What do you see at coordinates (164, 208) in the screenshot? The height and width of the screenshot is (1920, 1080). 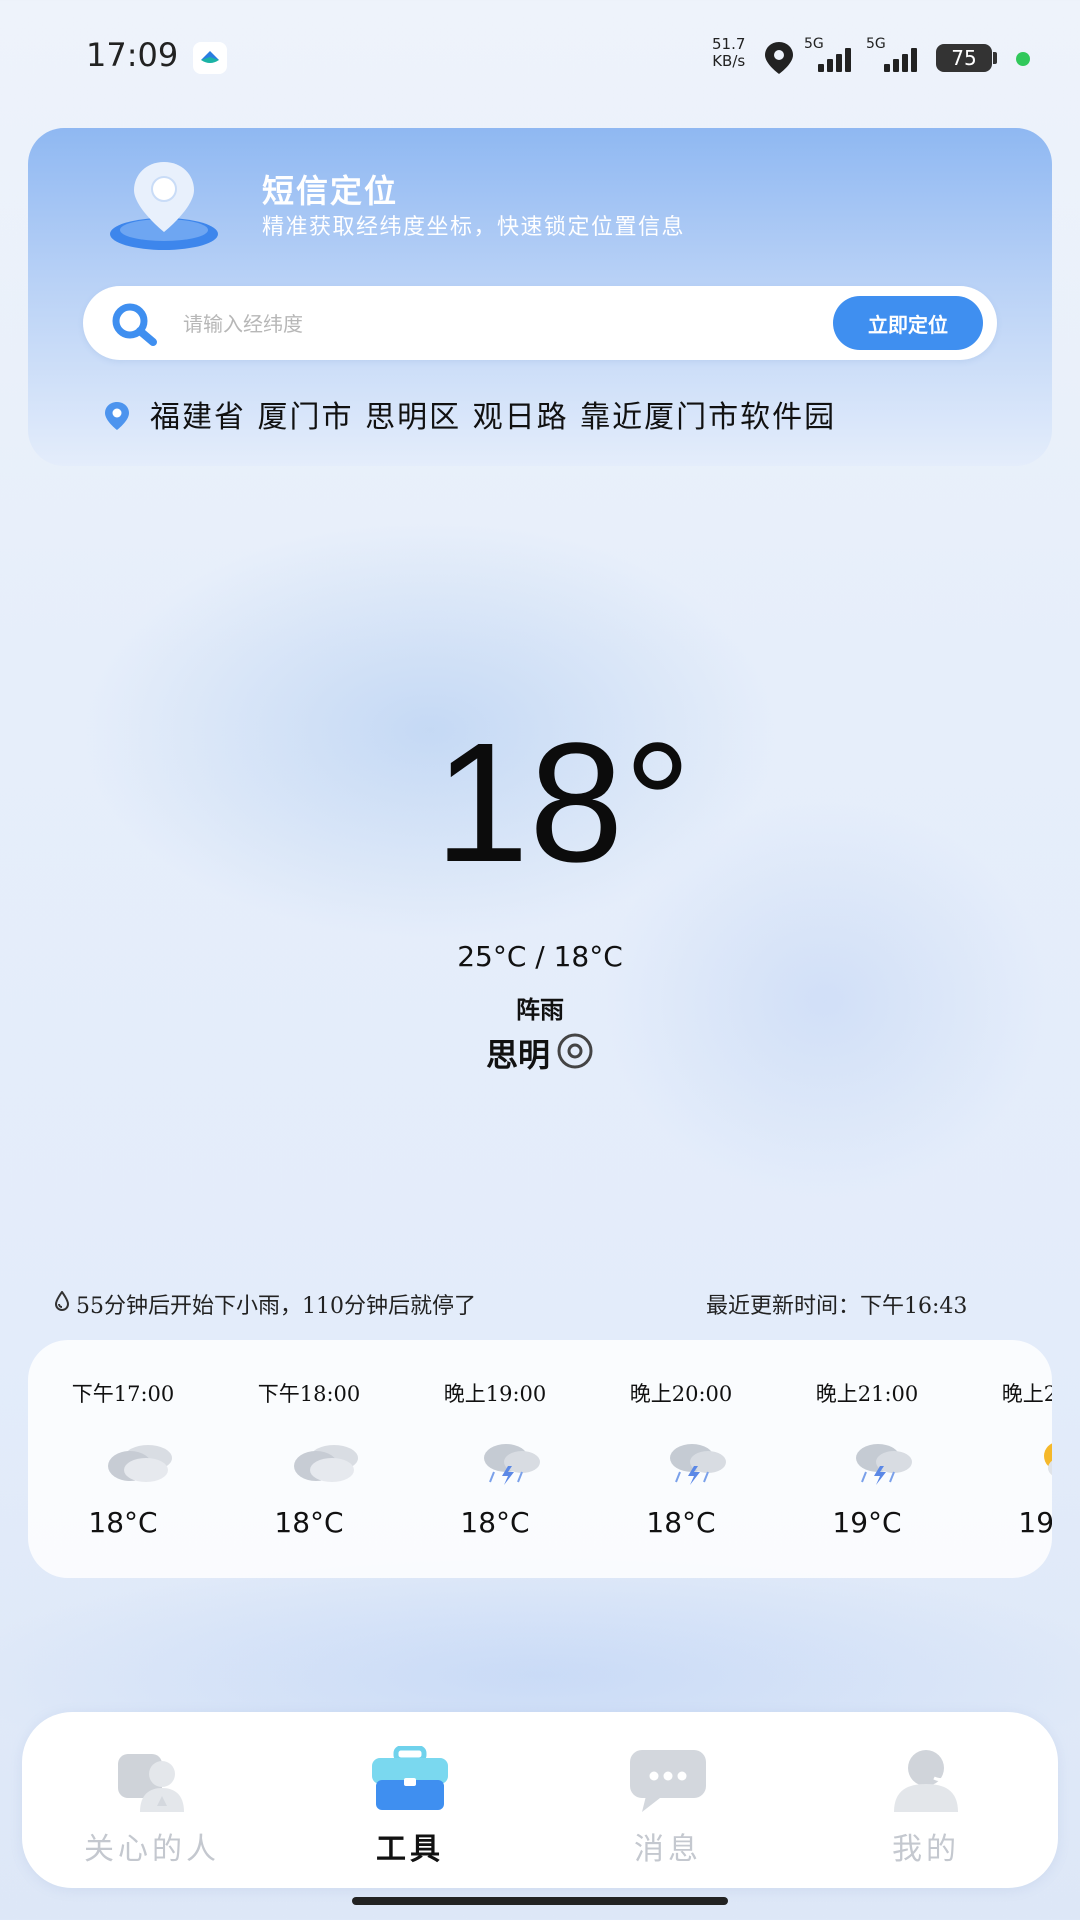 I see `location-pin-logo-icon` at bounding box center [164, 208].